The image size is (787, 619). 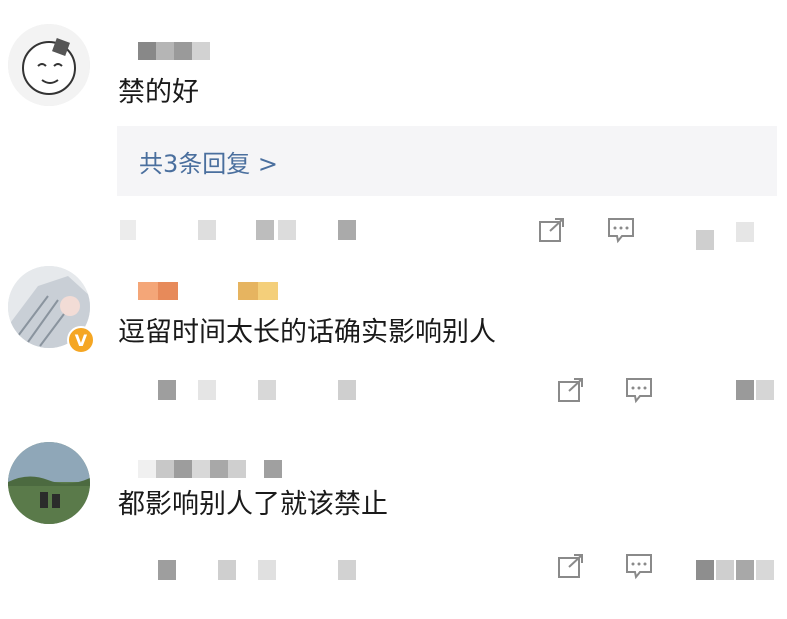 What do you see at coordinates (208, 161) in the screenshot?
I see `view-replies-link: 共3条回复 >` at bounding box center [208, 161].